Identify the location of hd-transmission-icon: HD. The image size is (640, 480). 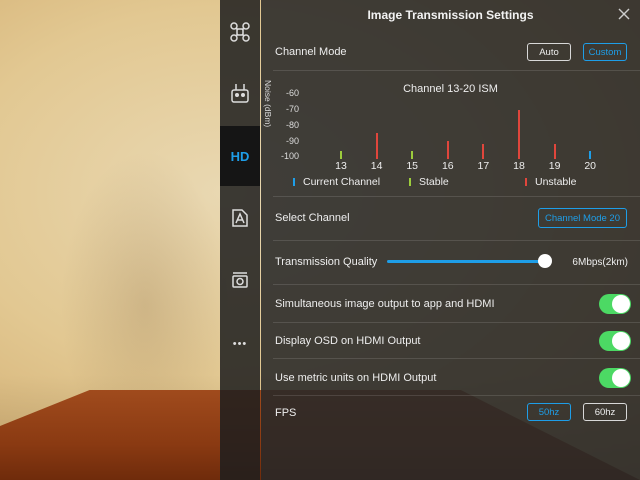
(240, 156).